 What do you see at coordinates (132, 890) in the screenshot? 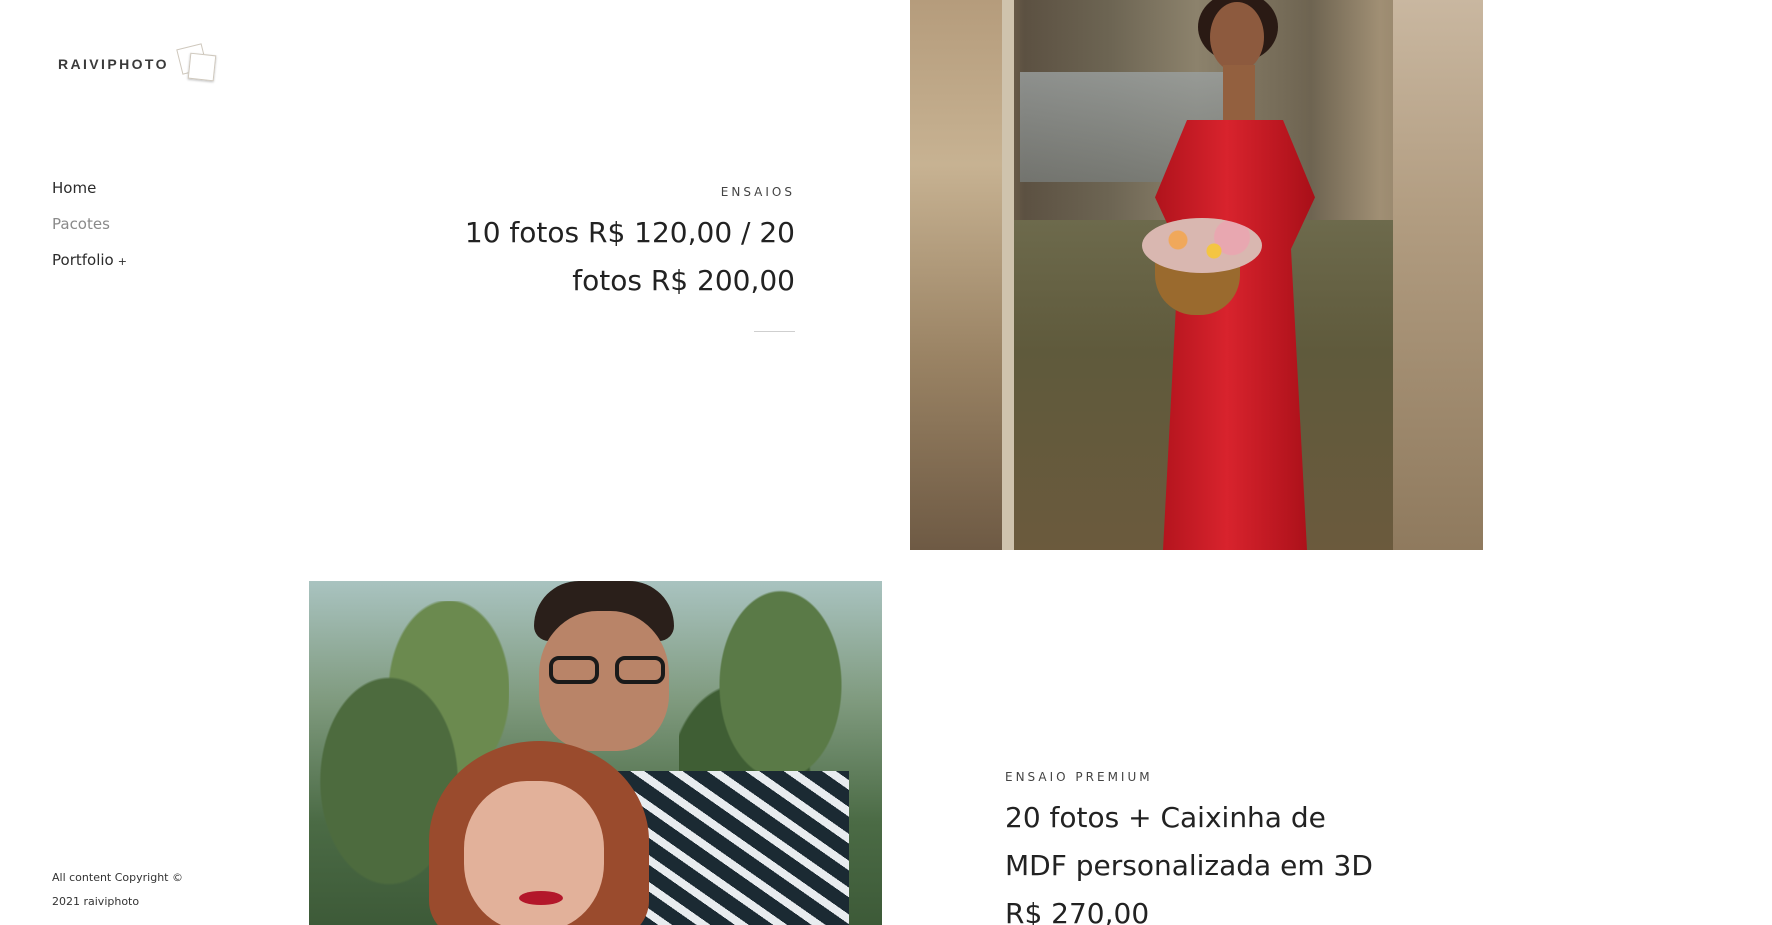
I see `copyright: All content Copyright © 2021 raiviphoto` at bounding box center [132, 890].